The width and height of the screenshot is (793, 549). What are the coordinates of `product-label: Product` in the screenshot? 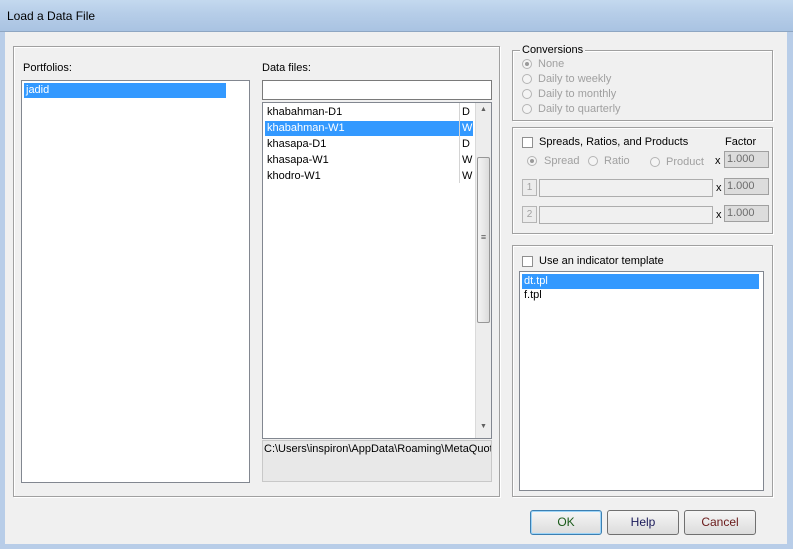 It's located at (685, 162).